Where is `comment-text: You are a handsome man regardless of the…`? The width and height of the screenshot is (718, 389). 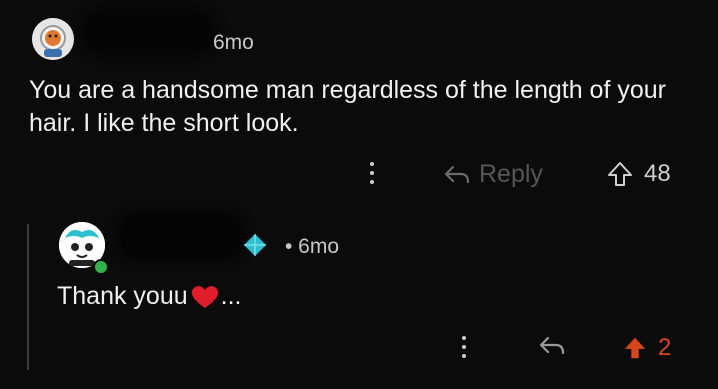 comment-text: You are a handsome man regardless of the… is located at coordinates (347, 106).